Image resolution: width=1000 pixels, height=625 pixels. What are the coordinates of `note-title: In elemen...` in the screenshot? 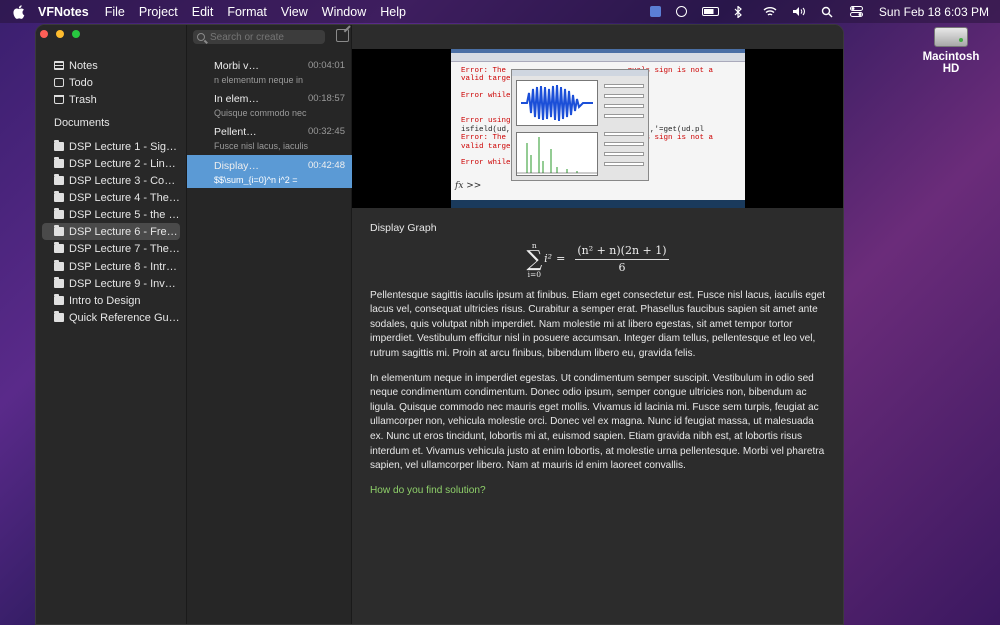 It's located at (236, 99).